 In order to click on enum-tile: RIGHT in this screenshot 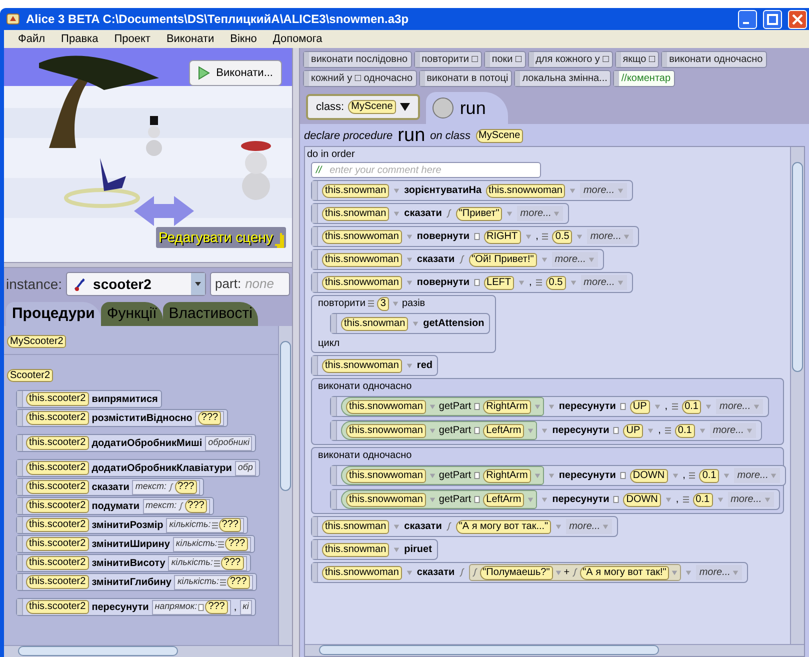, I will do `click(502, 237)`.